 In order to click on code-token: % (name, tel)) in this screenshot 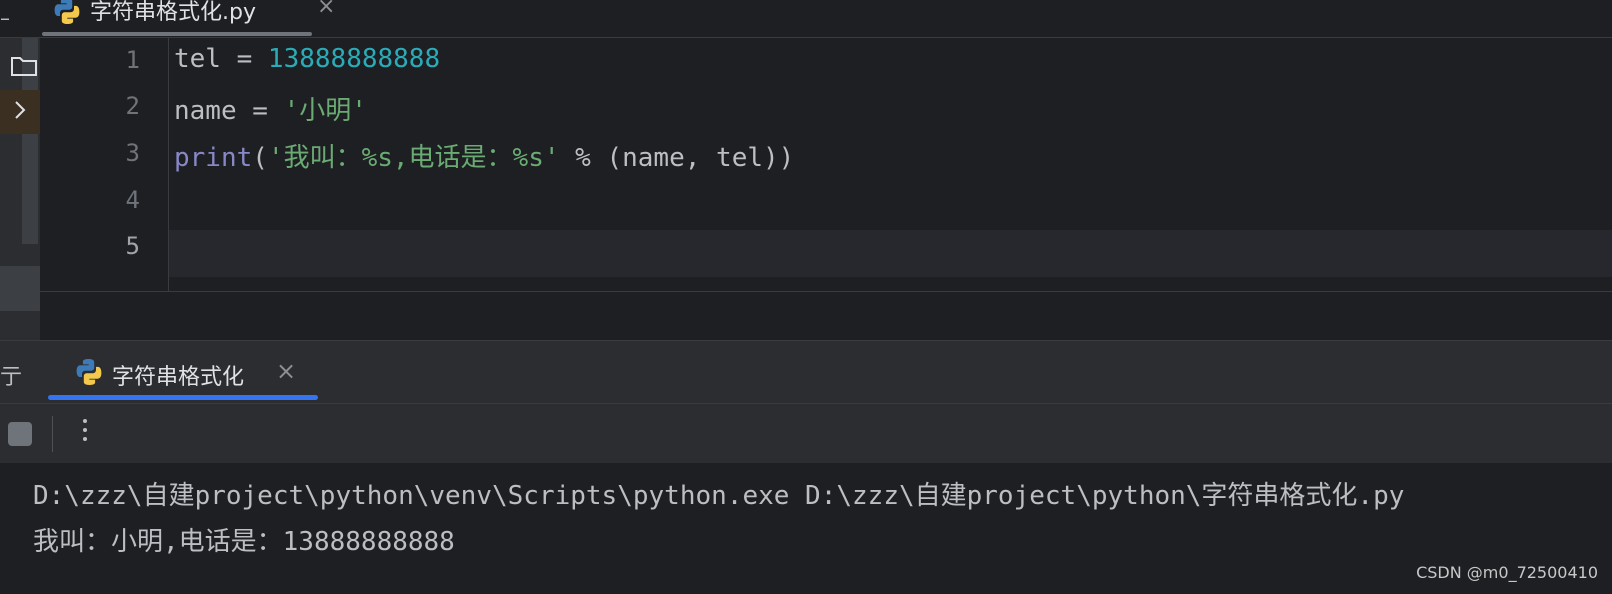, I will do `click(677, 158)`.